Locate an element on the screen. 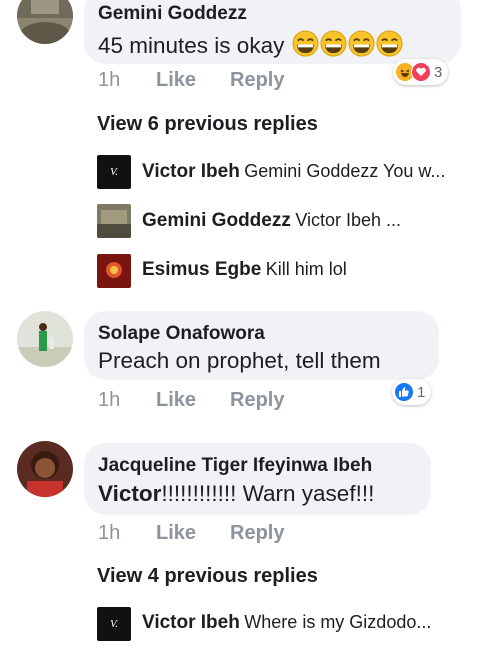 The image size is (500, 649). comment-bubble: Gemini Goddezz 45 minutes is okay is located at coordinates (272, 32).